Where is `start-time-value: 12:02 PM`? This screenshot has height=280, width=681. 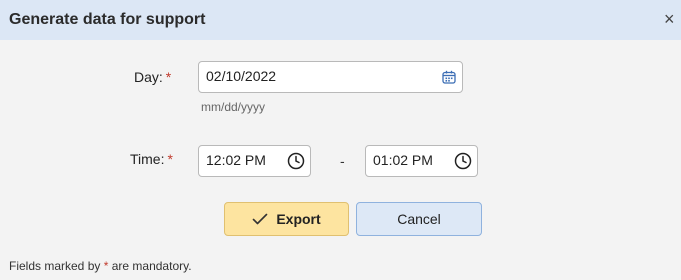 start-time-value: 12:02 PM is located at coordinates (236, 160).